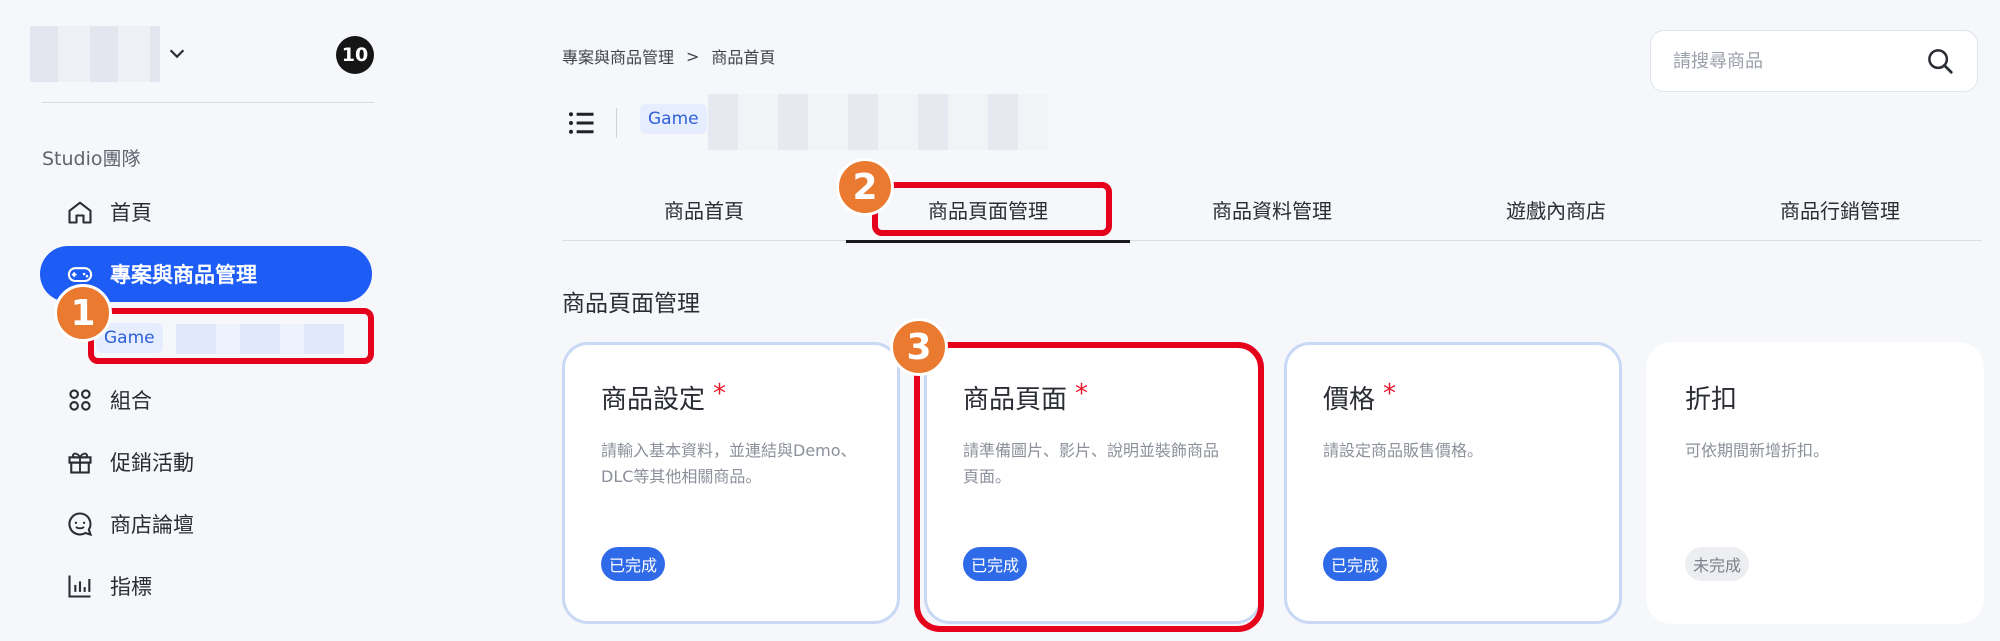 Image resolution: width=2000 pixels, height=641 pixels. What do you see at coordinates (631, 304) in the screenshot?
I see `section-title: 商品頁面管理` at bounding box center [631, 304].